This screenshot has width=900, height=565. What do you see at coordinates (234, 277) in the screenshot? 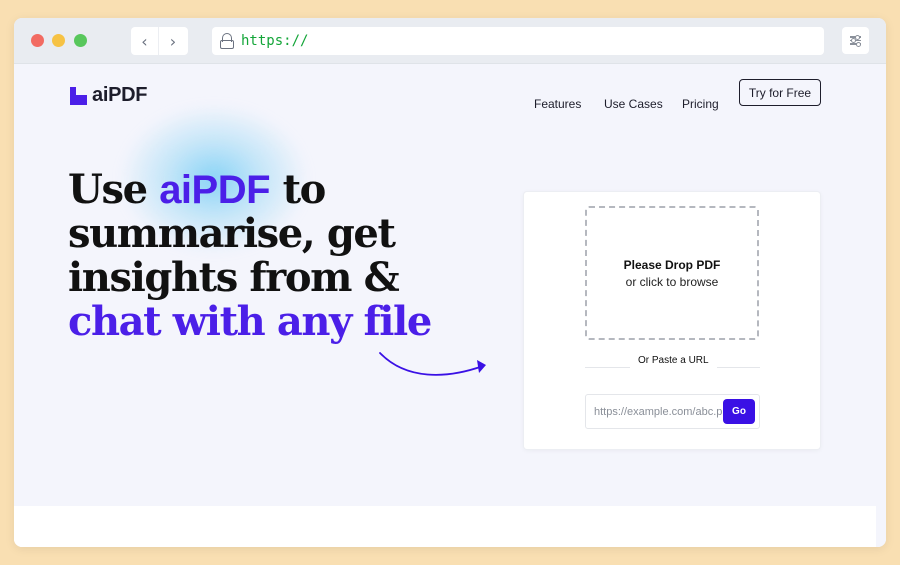
I see `headline-line-3: insights from &` at bounding box center [234, 277].